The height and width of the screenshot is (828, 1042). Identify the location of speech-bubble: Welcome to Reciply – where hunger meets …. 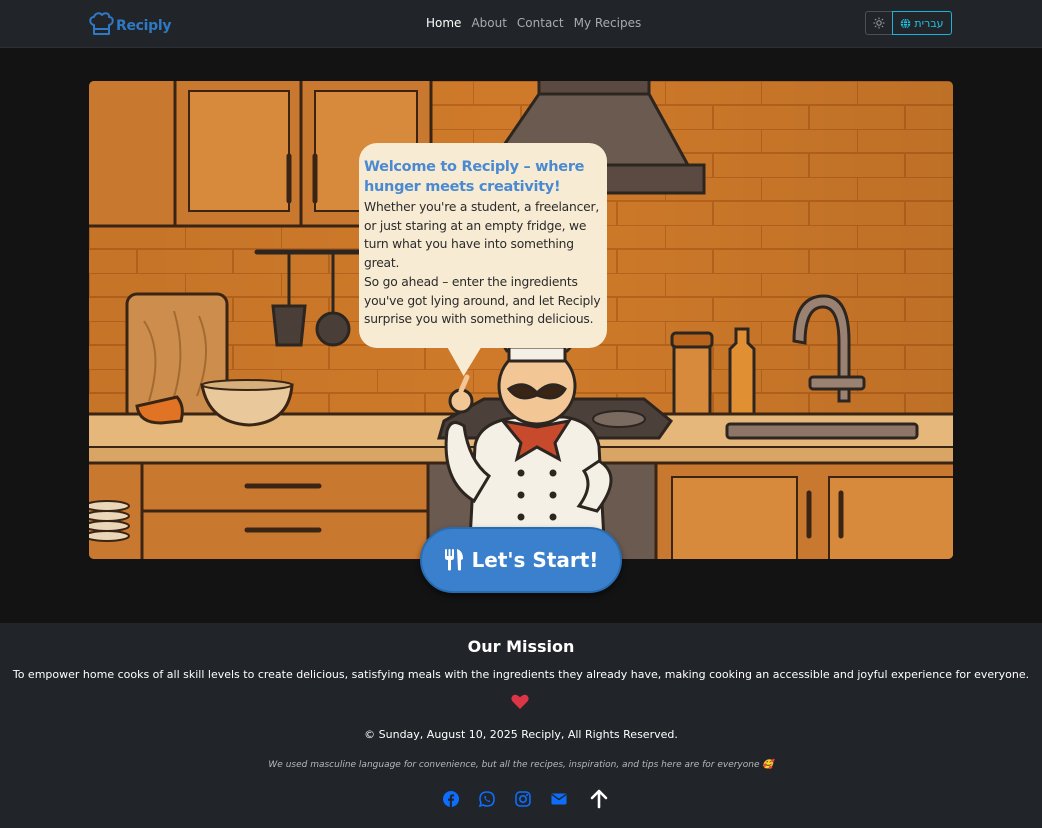
(483, 245).